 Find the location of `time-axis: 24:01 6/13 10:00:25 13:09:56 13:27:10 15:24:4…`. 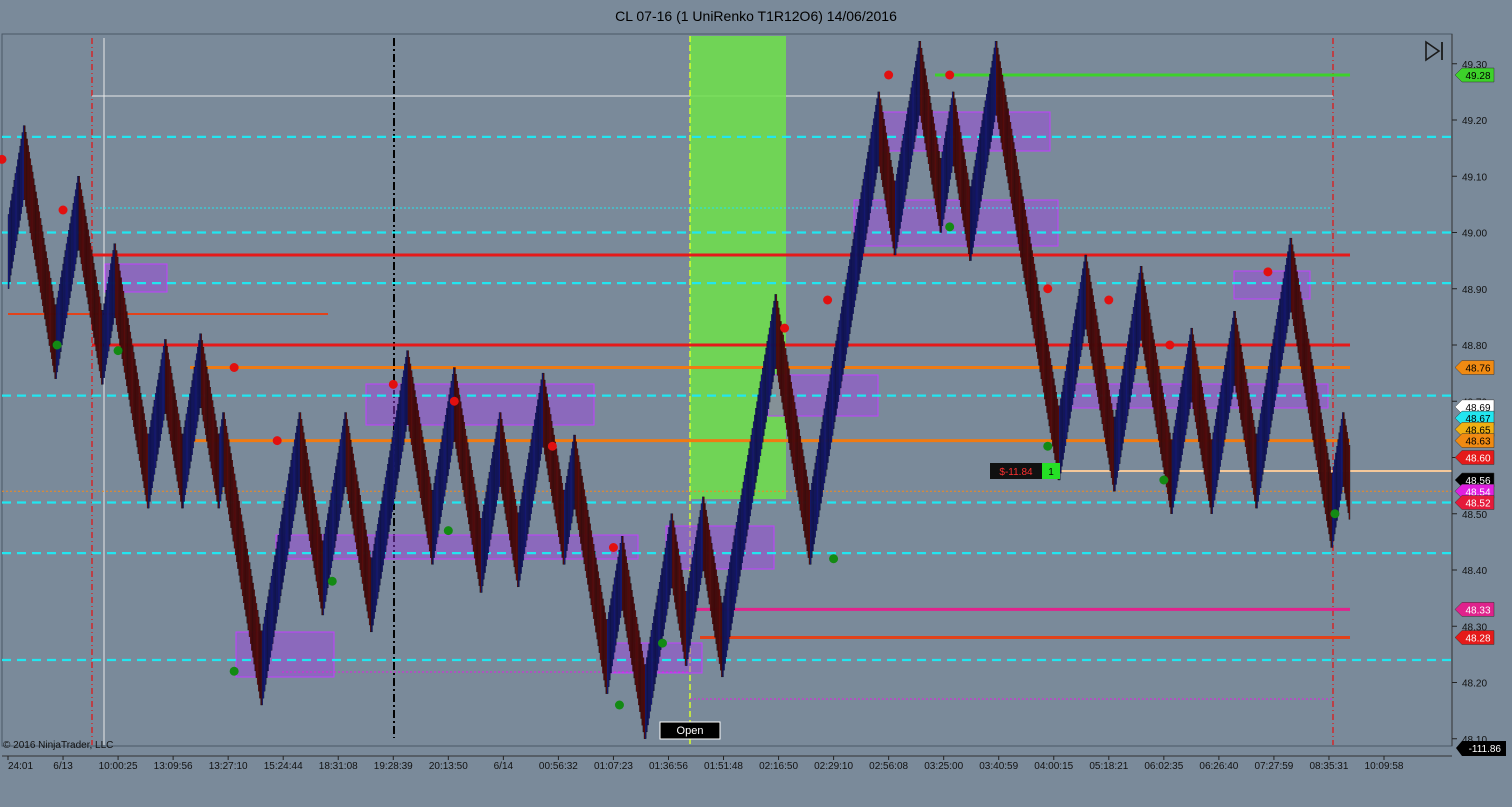

time-axis: 24:01 6/13 10:00:25 13:09:56 13:27:10 15:24:4… is located at coordinates (727, 763).